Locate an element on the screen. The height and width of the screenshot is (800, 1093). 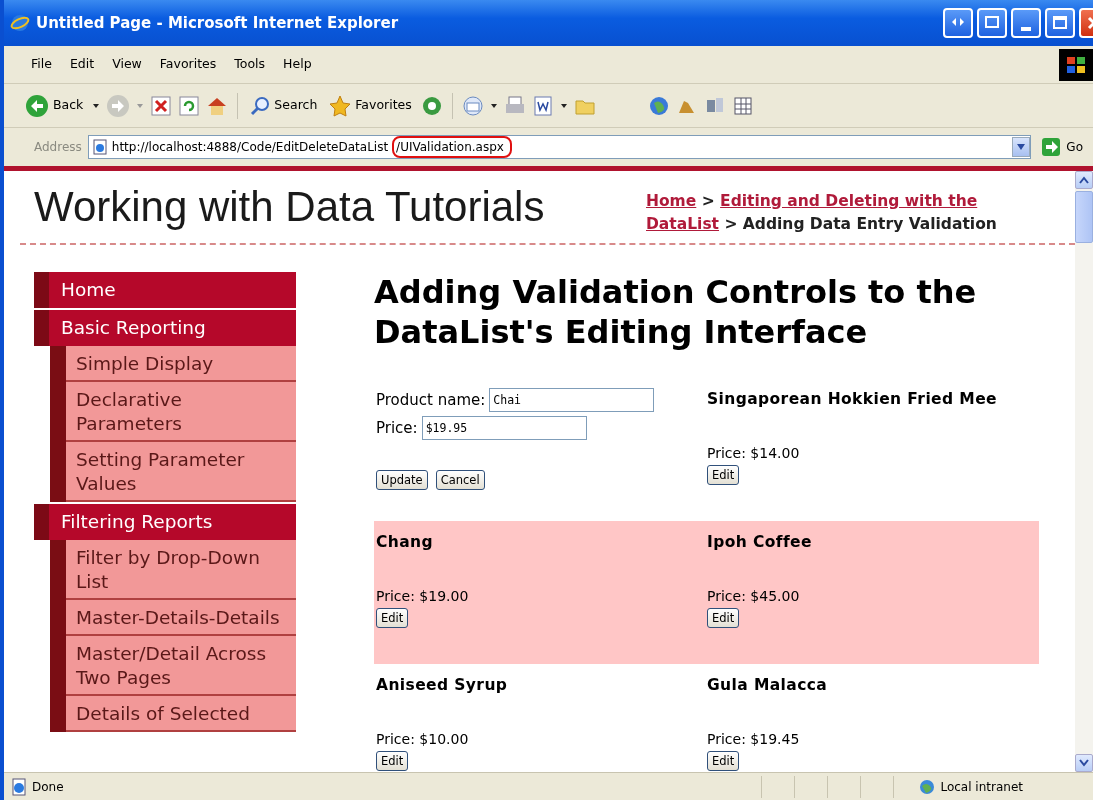
product-name: Singaporean Hokkien Fried Mee is located at coordinates (852, 399).